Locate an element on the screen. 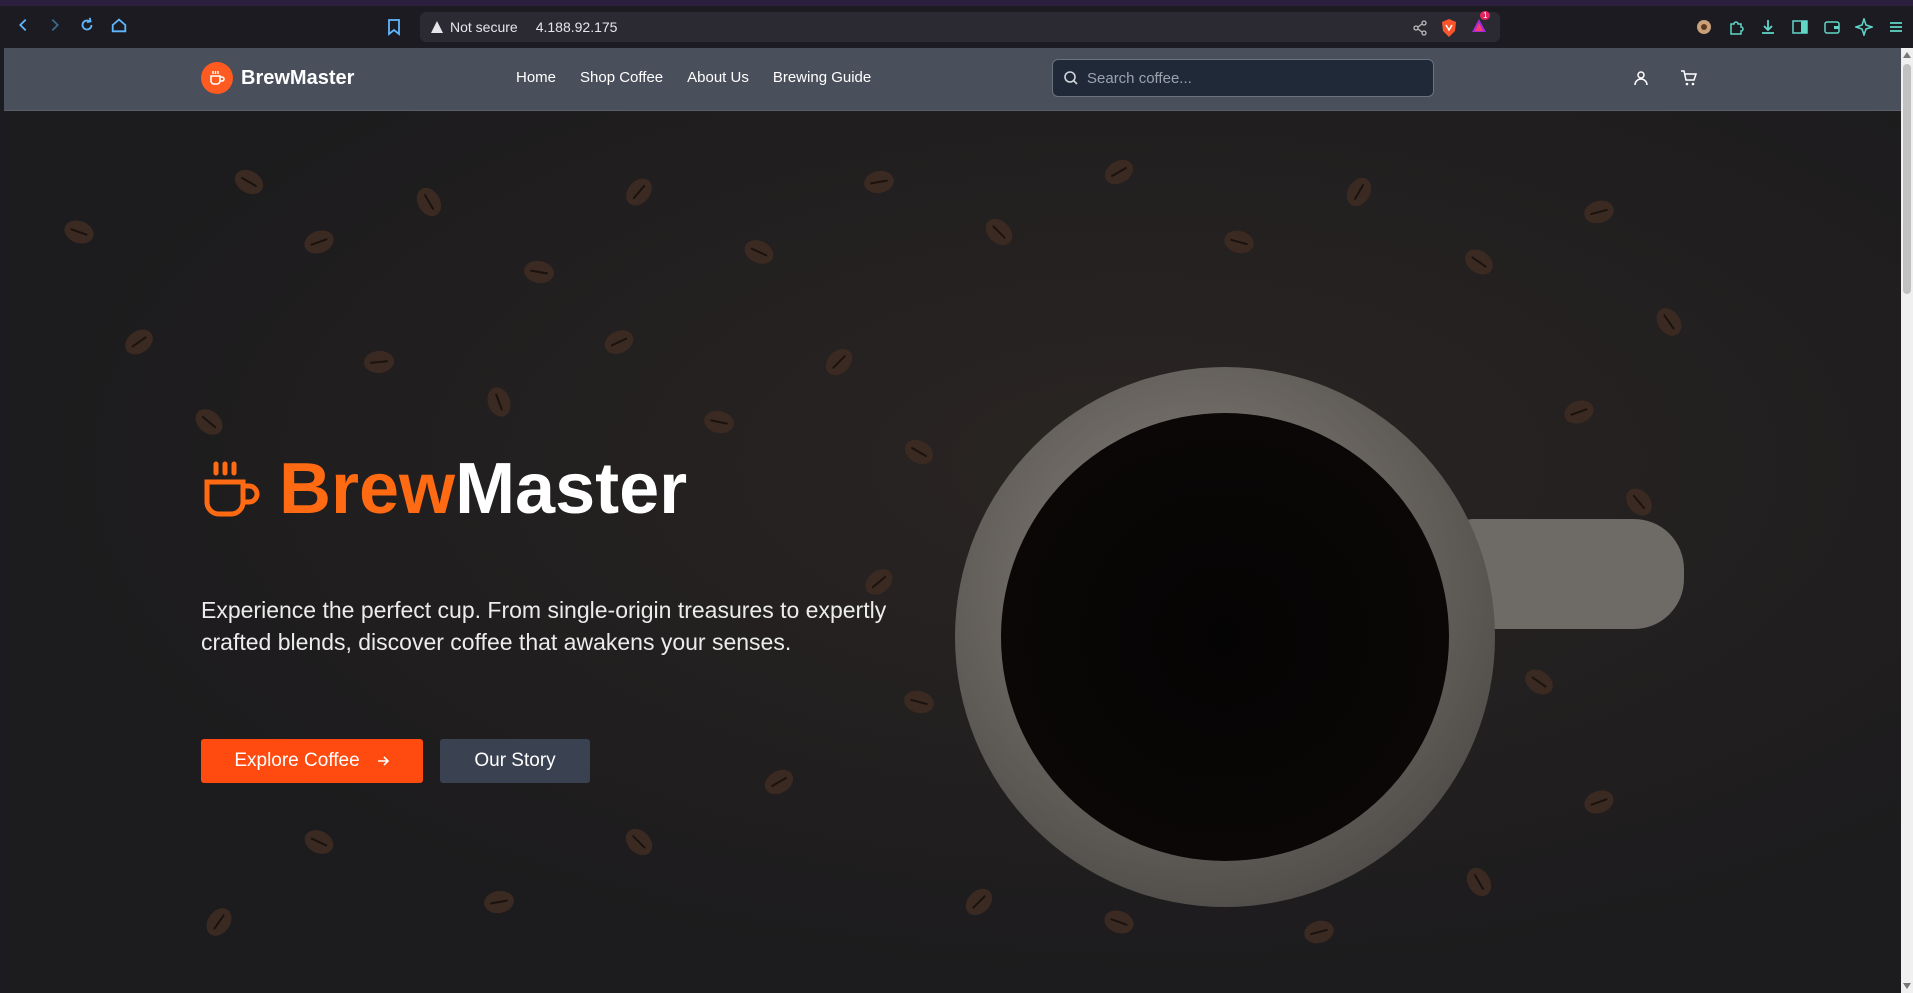 This screenshot has width=1913, height=993. download-icon is located at coordinates (1768, 27).